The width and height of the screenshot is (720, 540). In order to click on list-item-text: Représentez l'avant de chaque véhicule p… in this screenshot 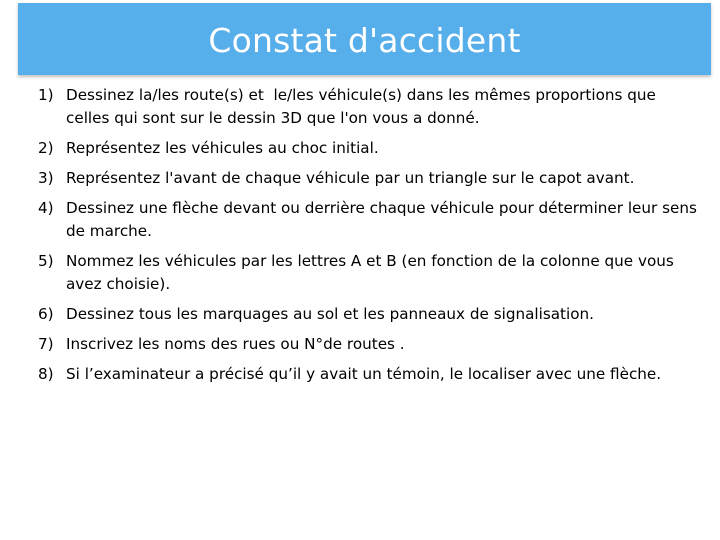, I will do `click(350, 178)`.